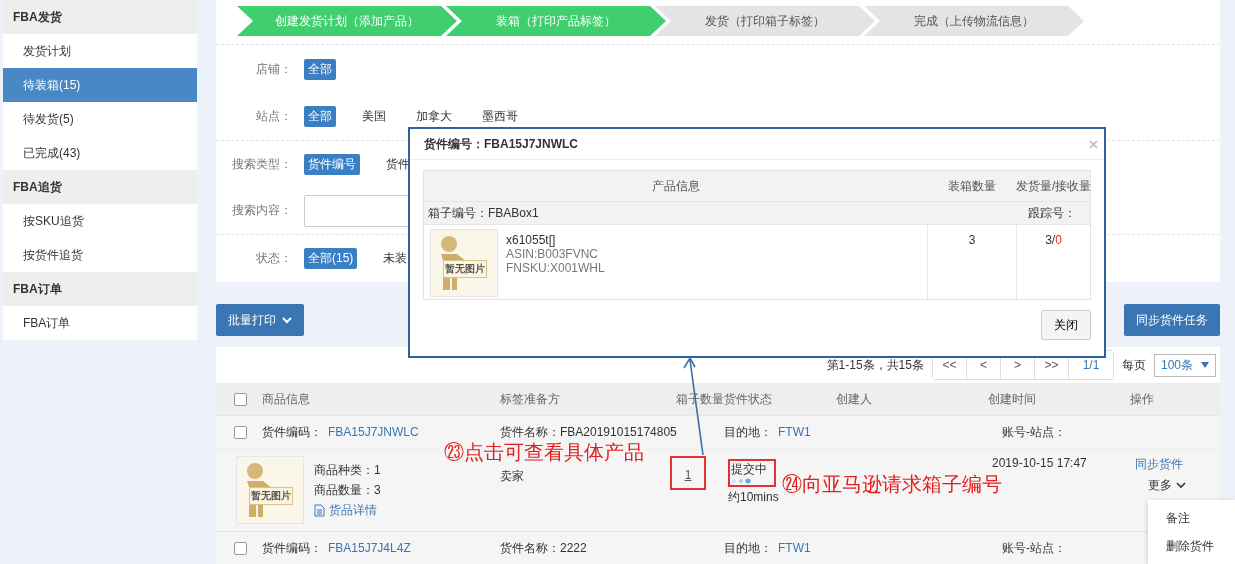  What do you see at coordinates (1142, 399) in the screenshot?
I see `column-header: 操作` at bounding box center [1142, 399].